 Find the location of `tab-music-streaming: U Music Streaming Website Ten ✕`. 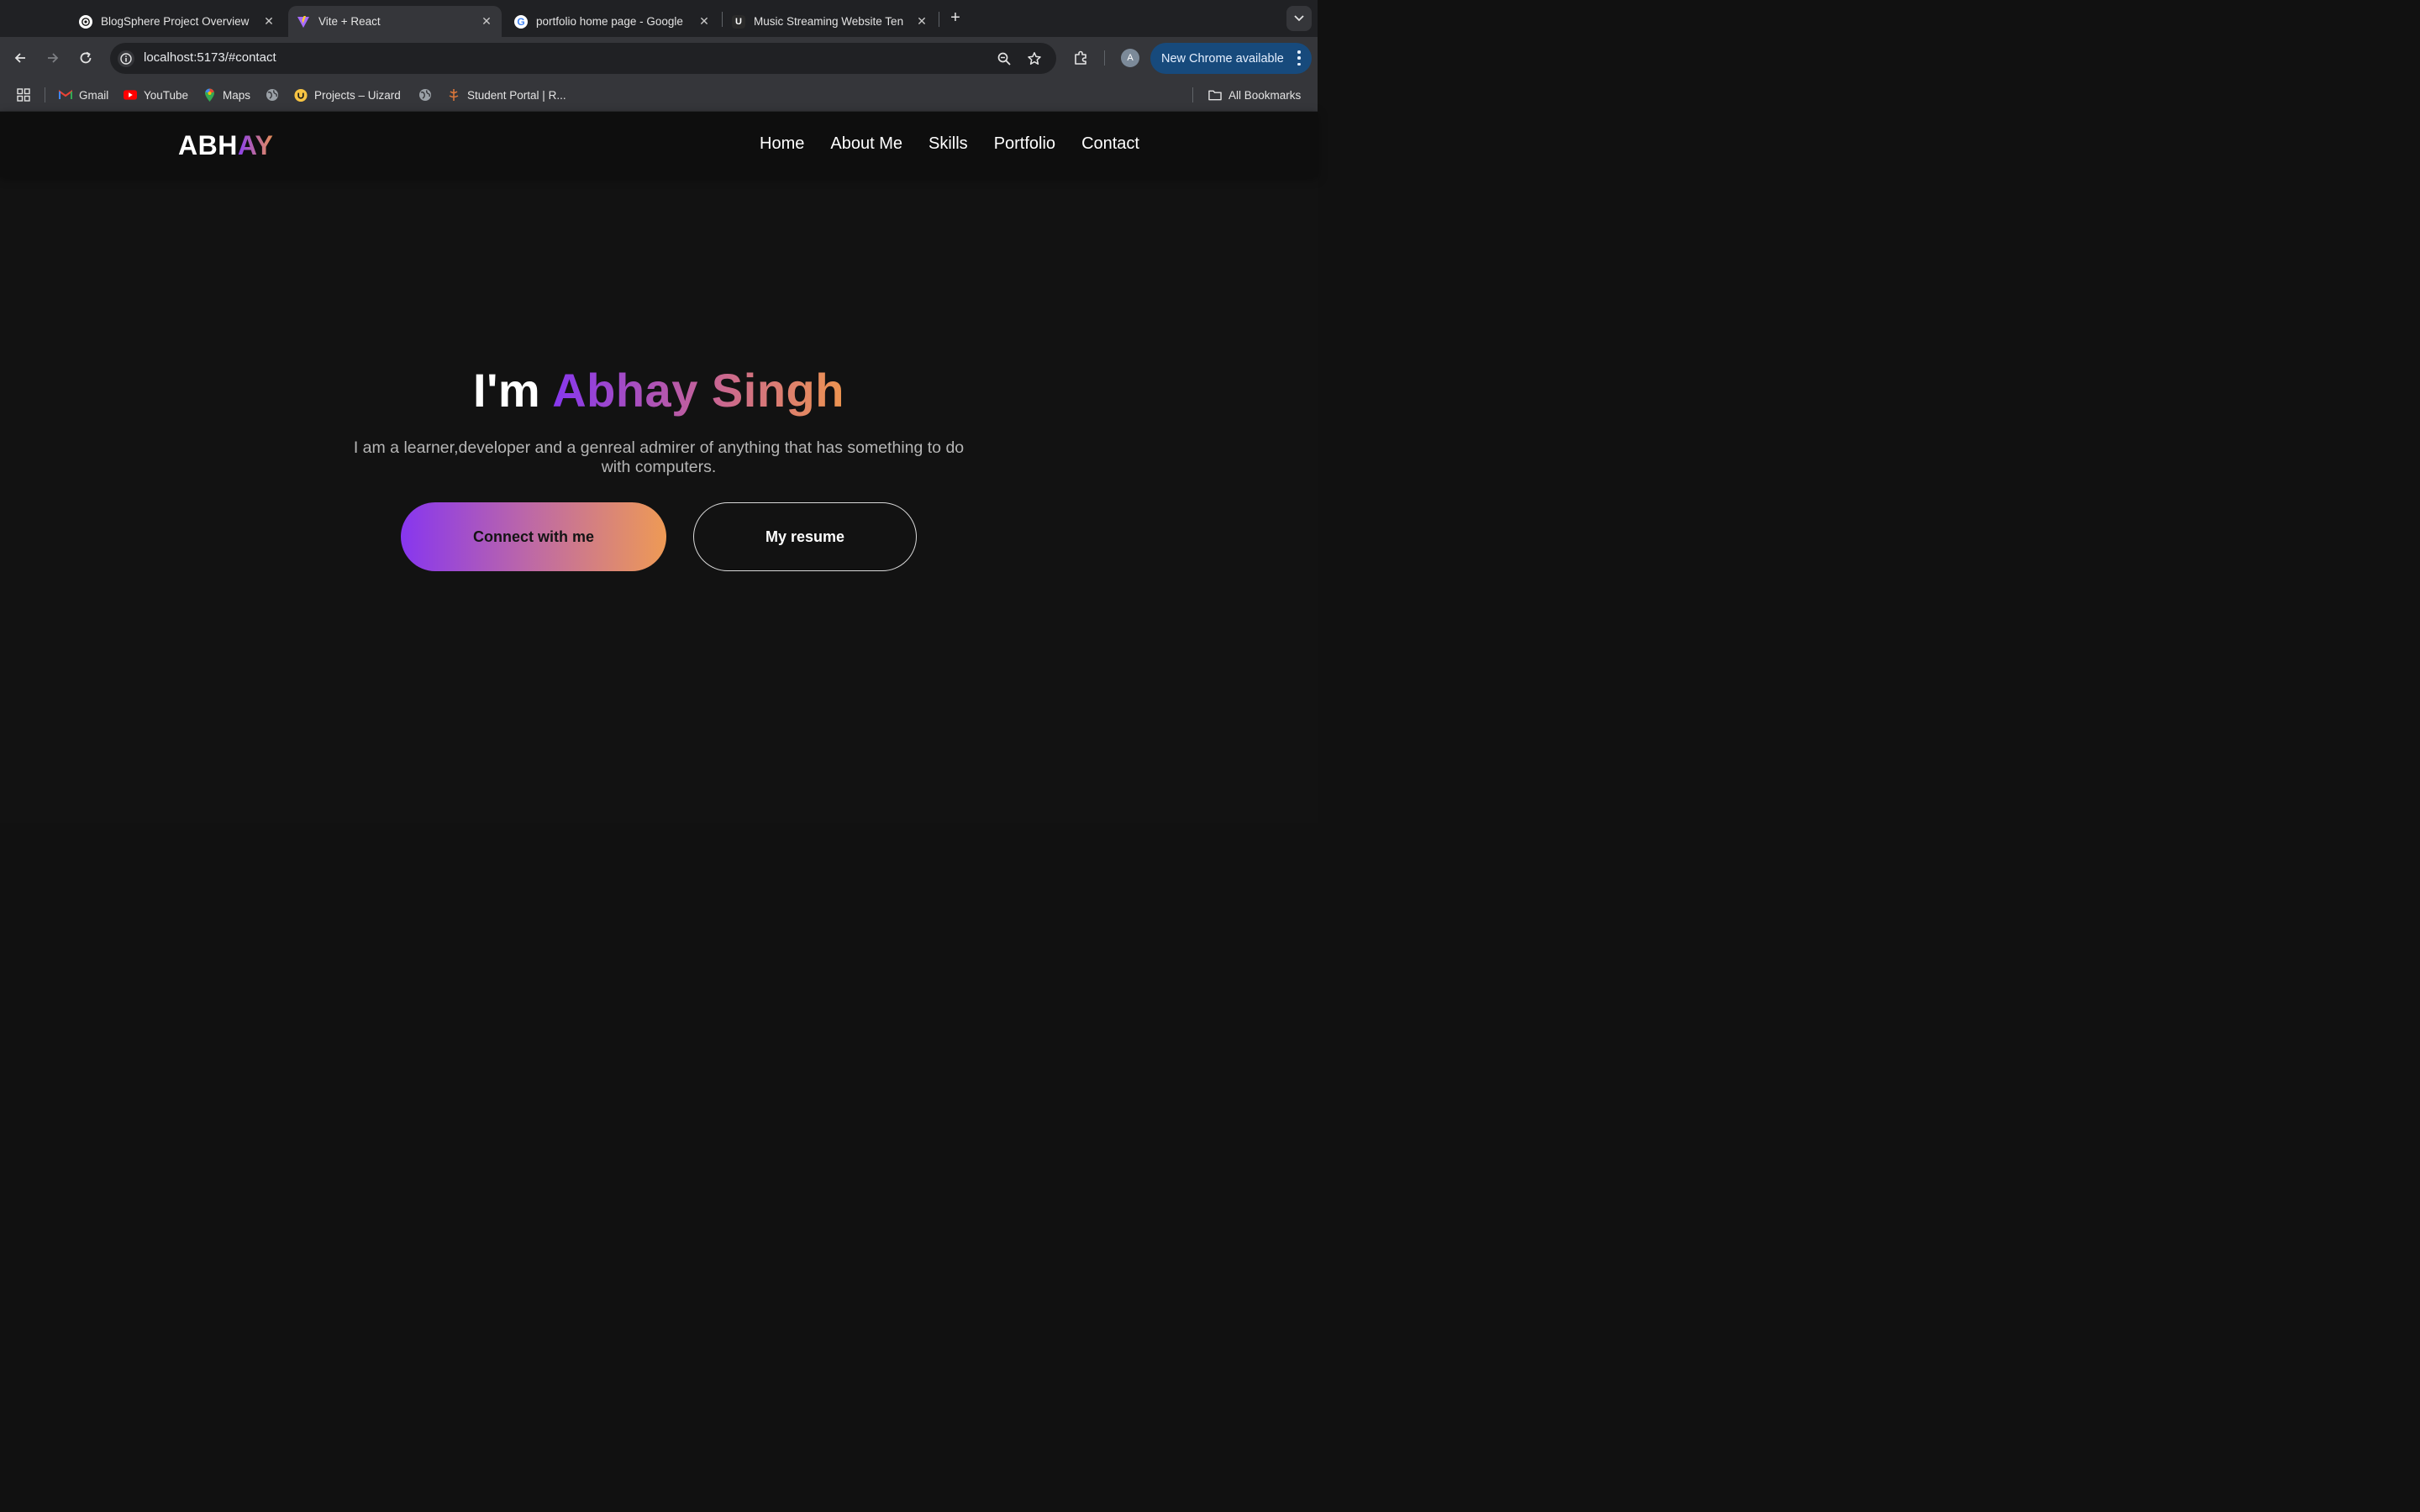

tab-music-streaming: U Music Streaming Website Ten ✕ is located at coordinates (830, 21).